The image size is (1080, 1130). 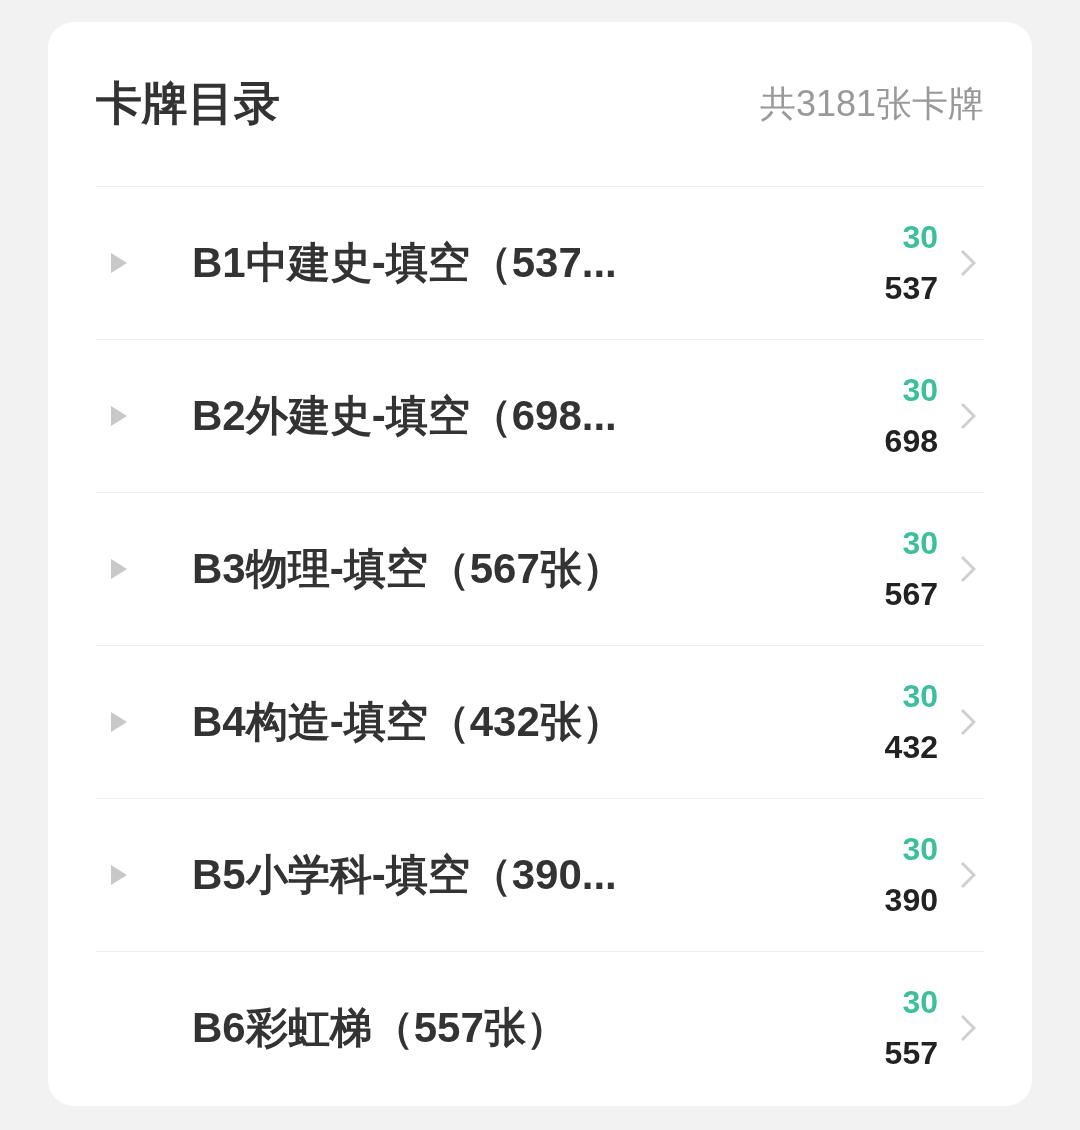 I want to click on deck-row: B6彩虹梯（557张） 30 557, so click(x=540, y=1028).